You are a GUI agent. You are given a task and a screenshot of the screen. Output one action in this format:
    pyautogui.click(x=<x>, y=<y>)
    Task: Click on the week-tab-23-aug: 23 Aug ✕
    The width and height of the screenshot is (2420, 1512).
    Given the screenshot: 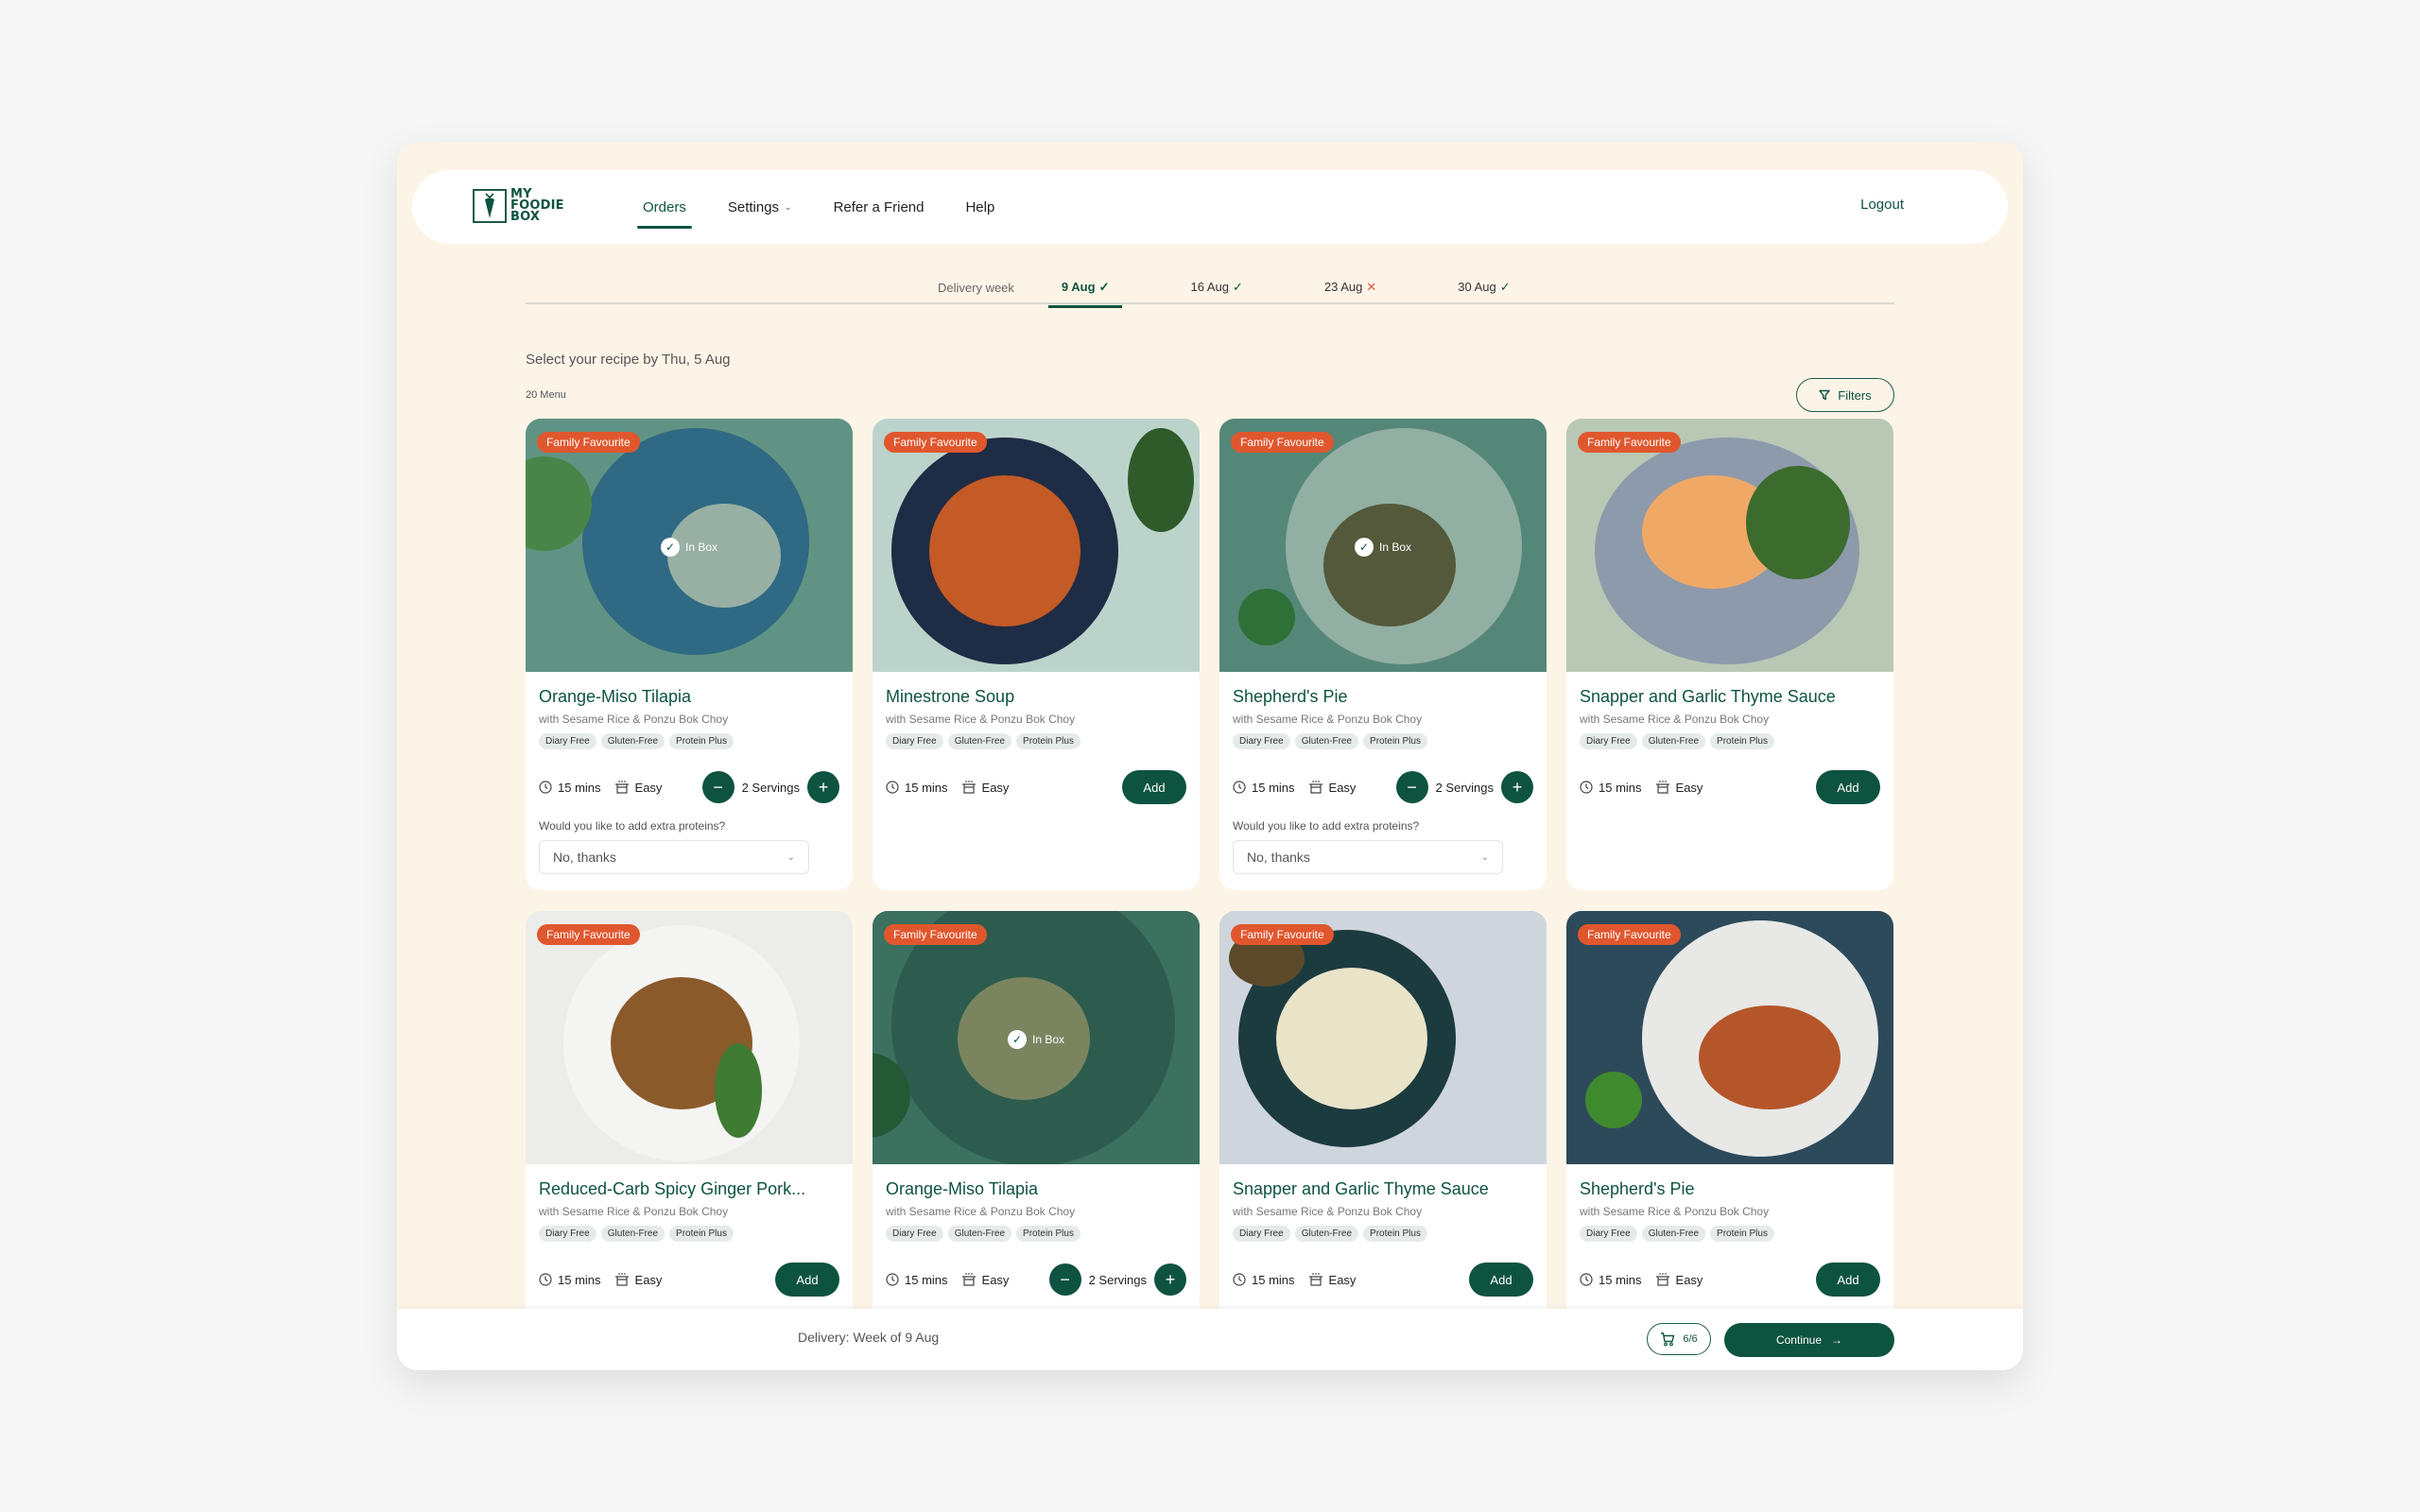 What is the action you would take?
    pyautogui.click(x=1350, y=287)
    